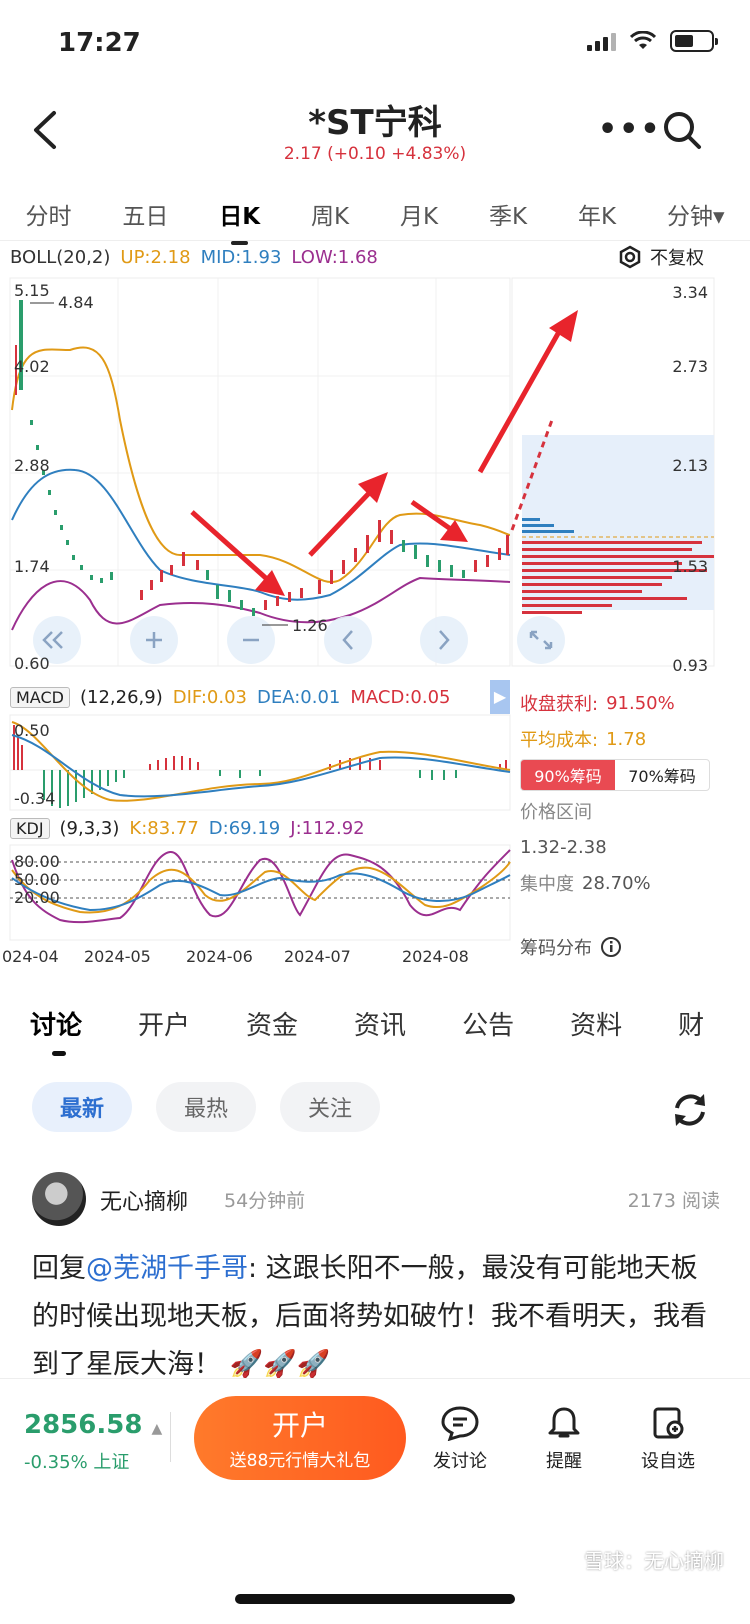  I want to click on distribution-label: 筹码分布, so click(556, 948).